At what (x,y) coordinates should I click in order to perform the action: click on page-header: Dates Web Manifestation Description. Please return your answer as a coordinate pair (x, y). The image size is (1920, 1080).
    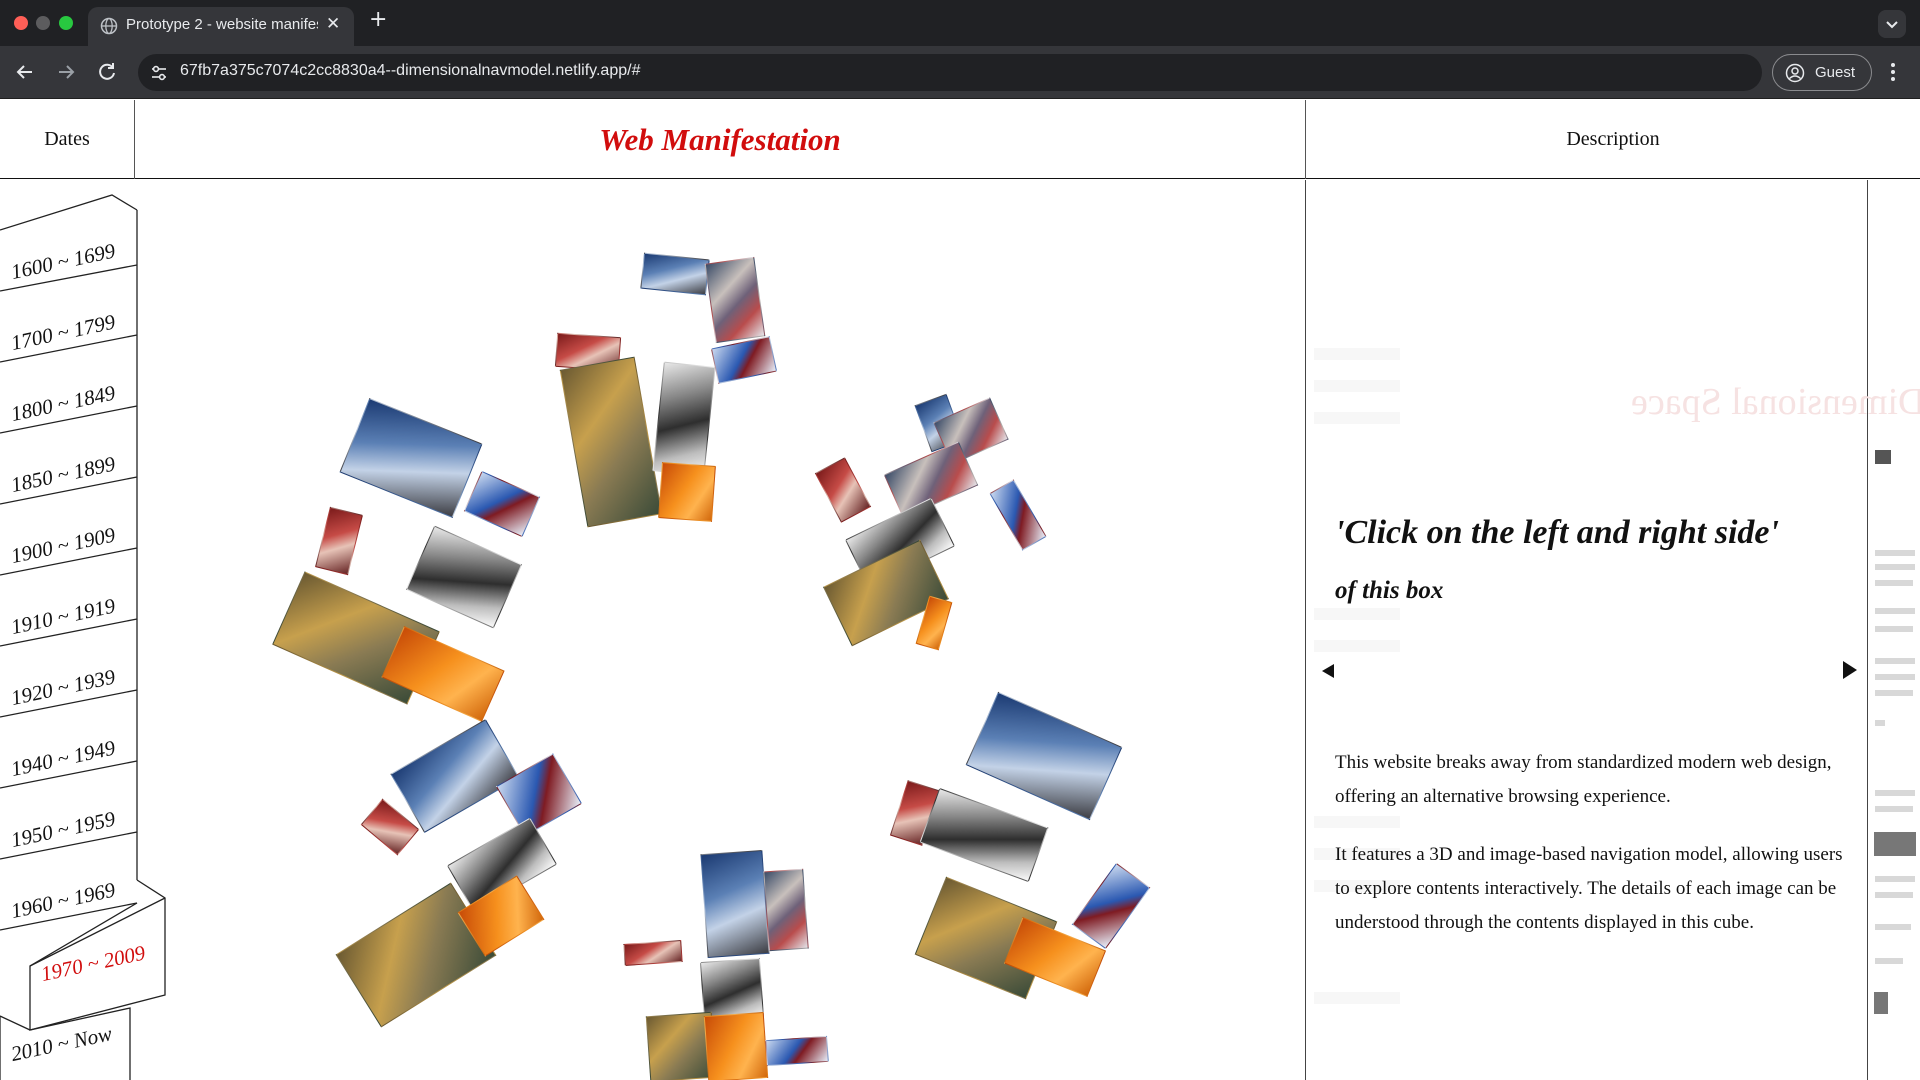
    Looking at the image, I should click on (960, 139).